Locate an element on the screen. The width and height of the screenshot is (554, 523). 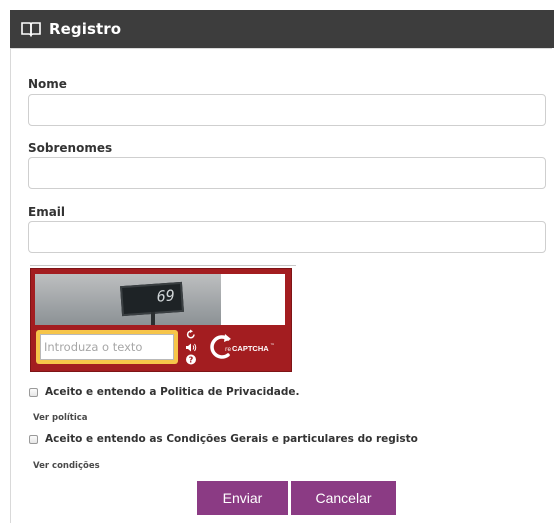
captcha-image-blank is located at coordinates (253, 299).